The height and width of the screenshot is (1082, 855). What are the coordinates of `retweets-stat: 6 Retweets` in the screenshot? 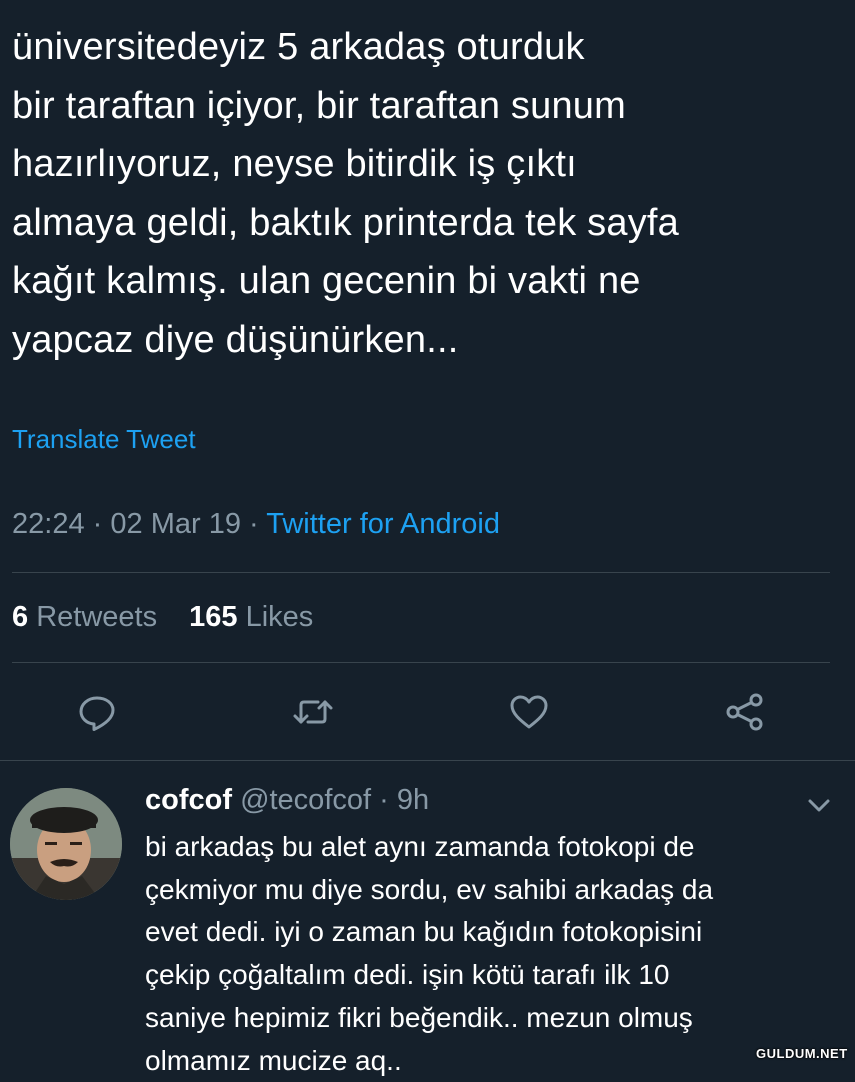 It's located at (84, 617).